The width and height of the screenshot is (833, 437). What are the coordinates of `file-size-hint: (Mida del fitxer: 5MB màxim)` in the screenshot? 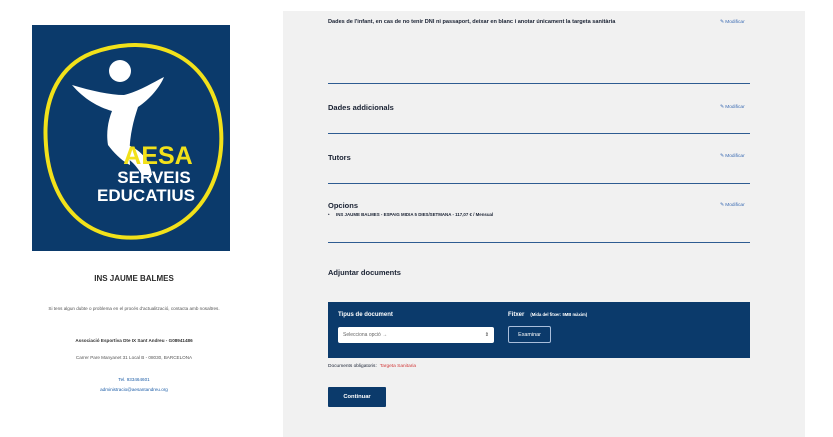 It's located at (559, 314).